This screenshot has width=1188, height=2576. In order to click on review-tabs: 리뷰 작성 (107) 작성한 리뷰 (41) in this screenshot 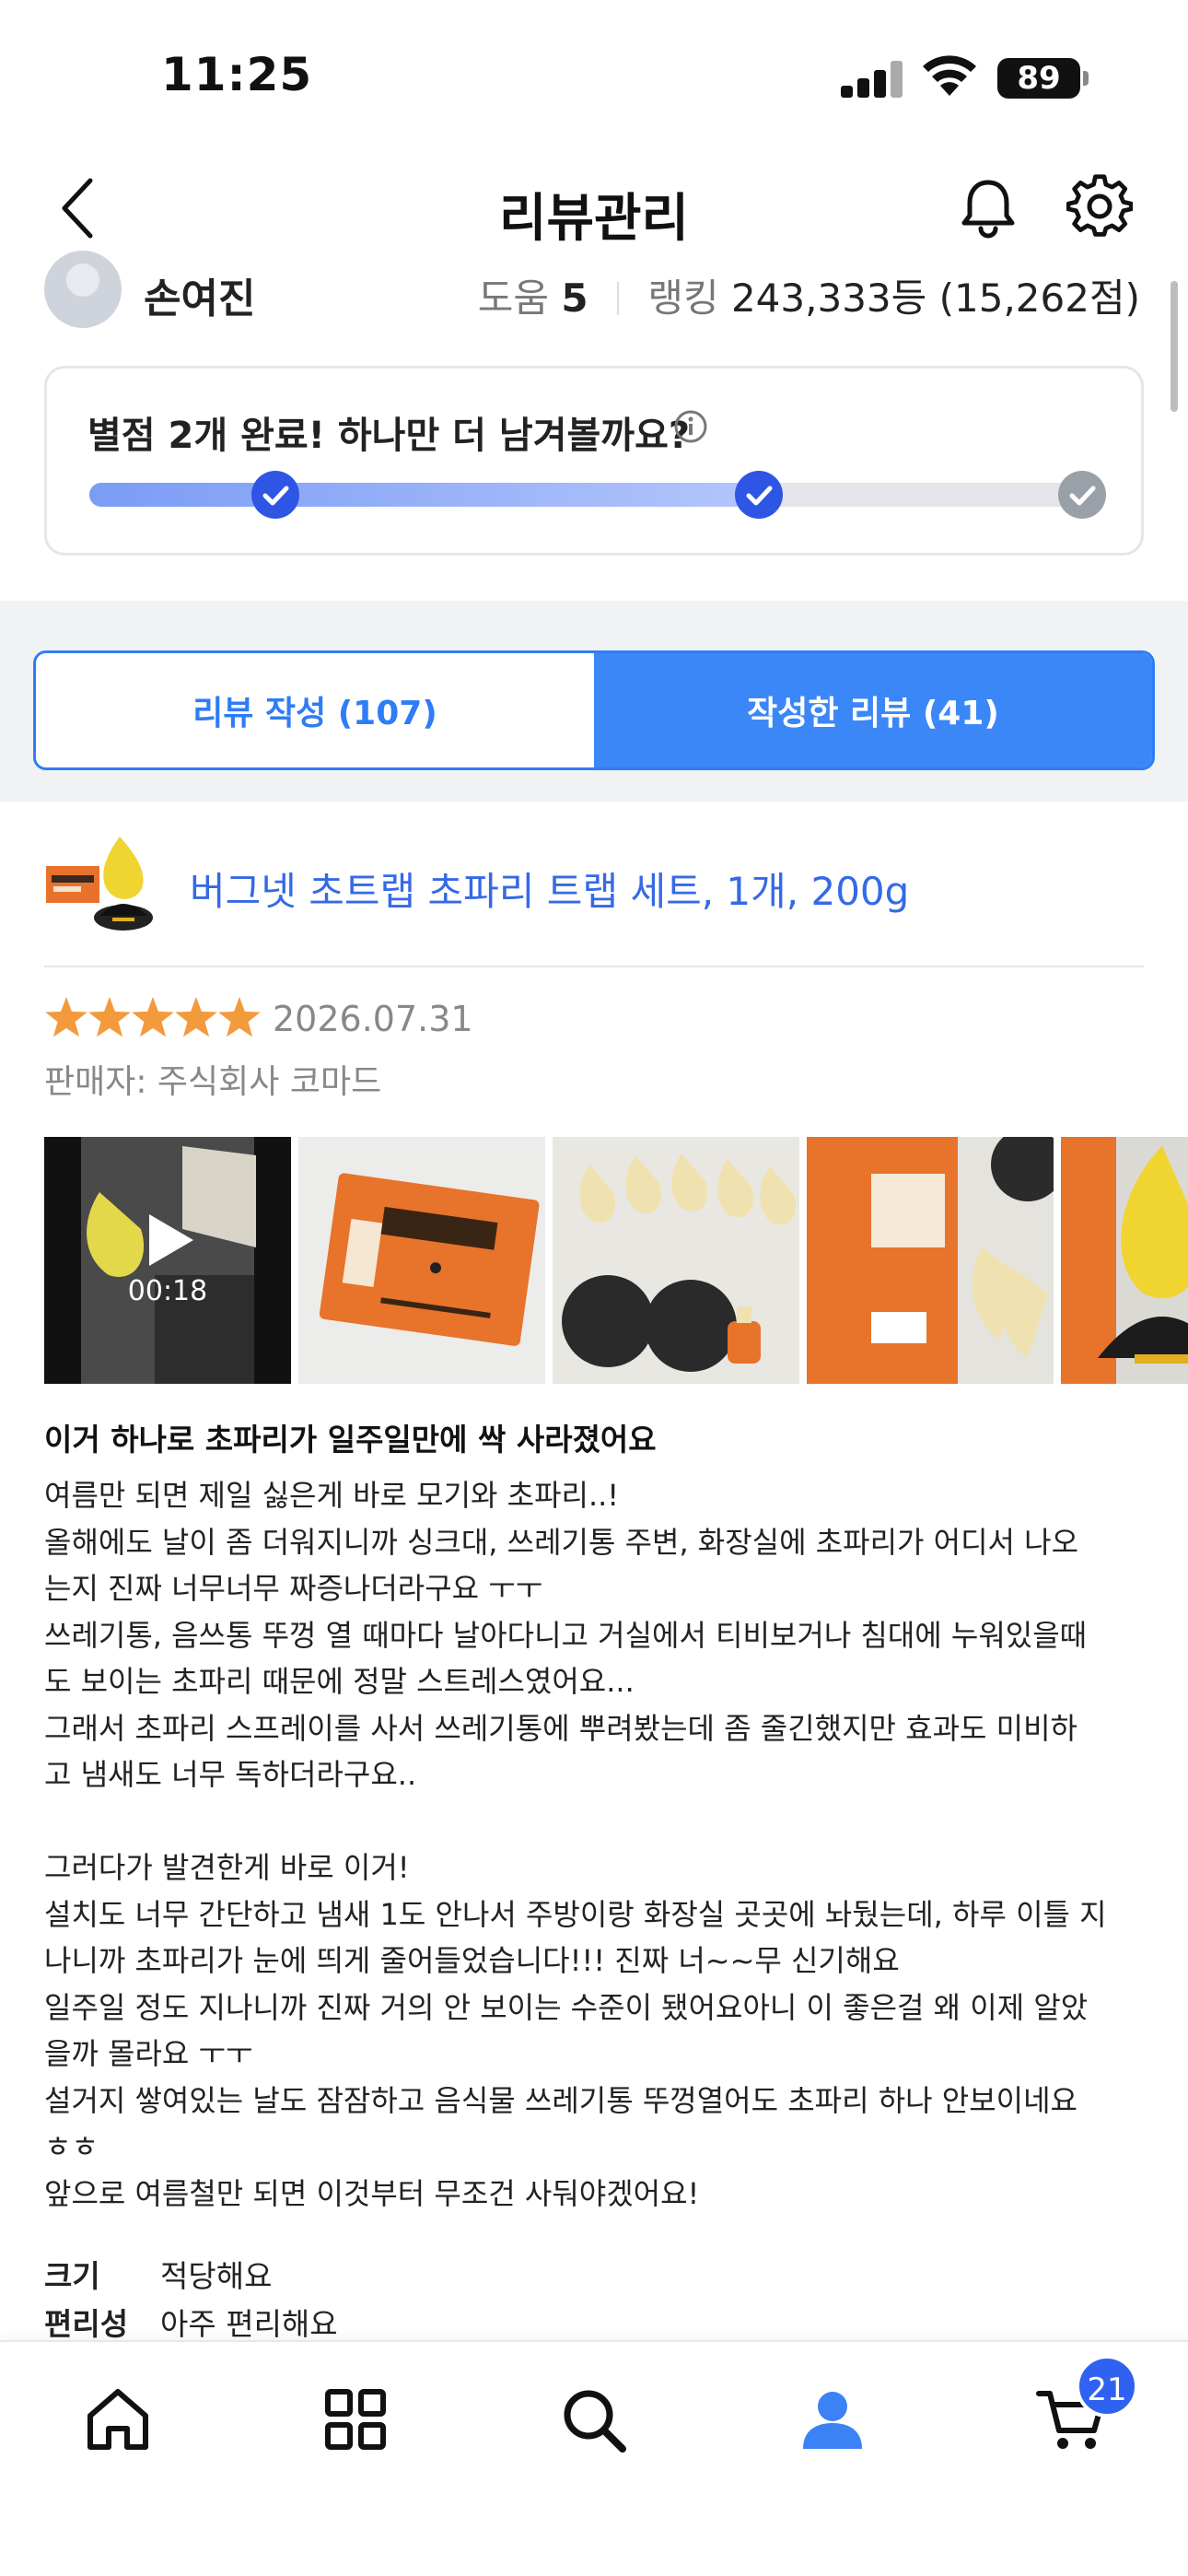, I will do `click(594, 710)`.